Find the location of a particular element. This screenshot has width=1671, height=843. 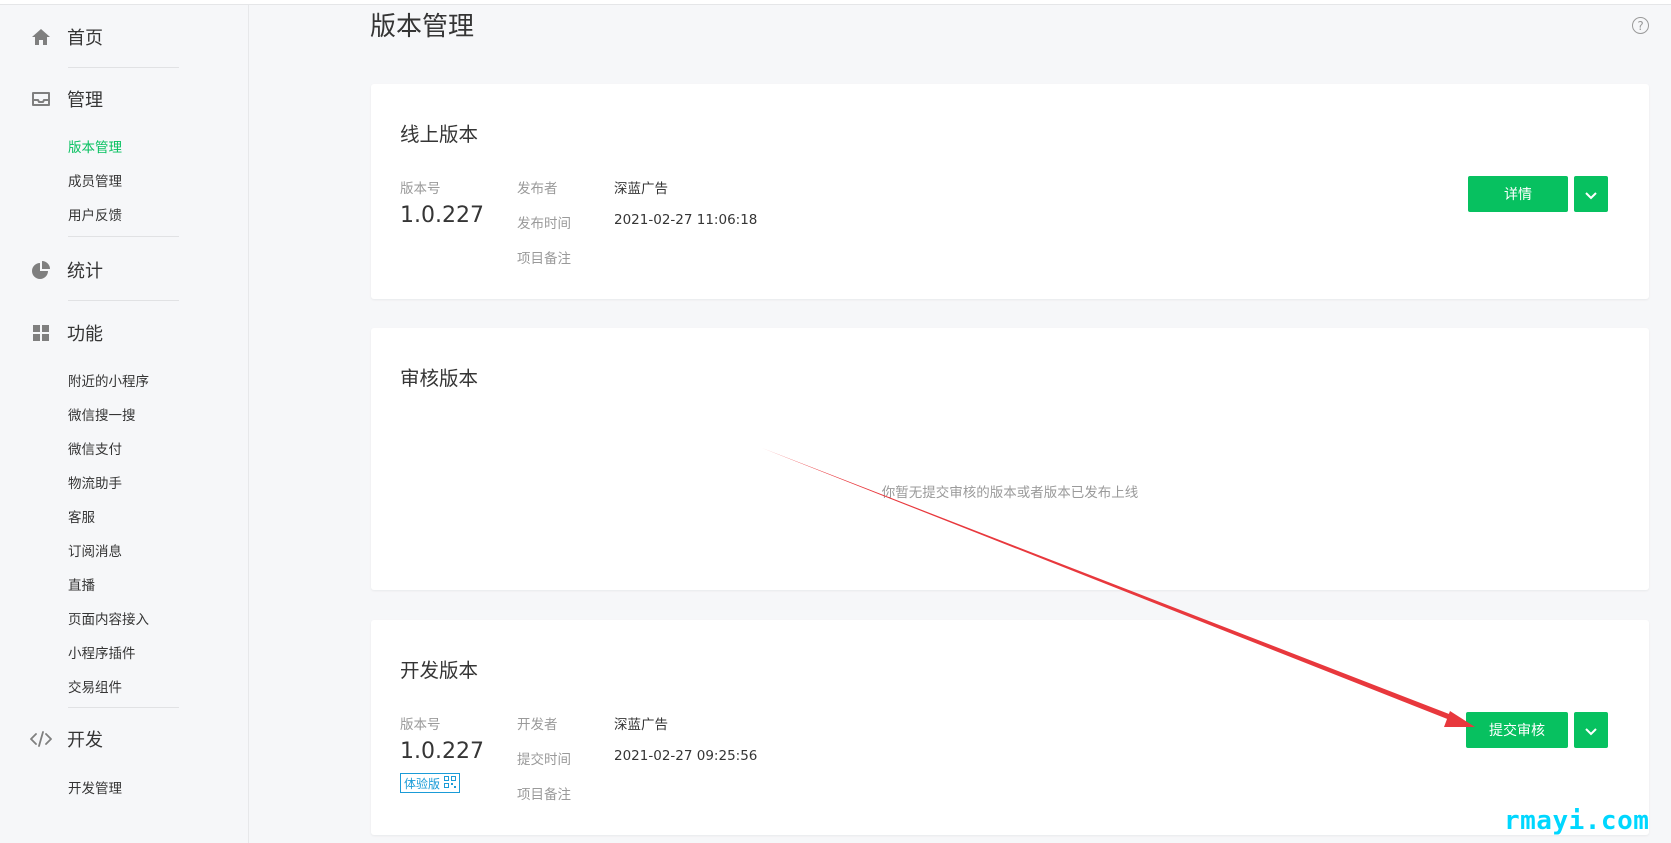

sidebar-item-page-content: 页面内容接入 is located at coordinates (108, 618).